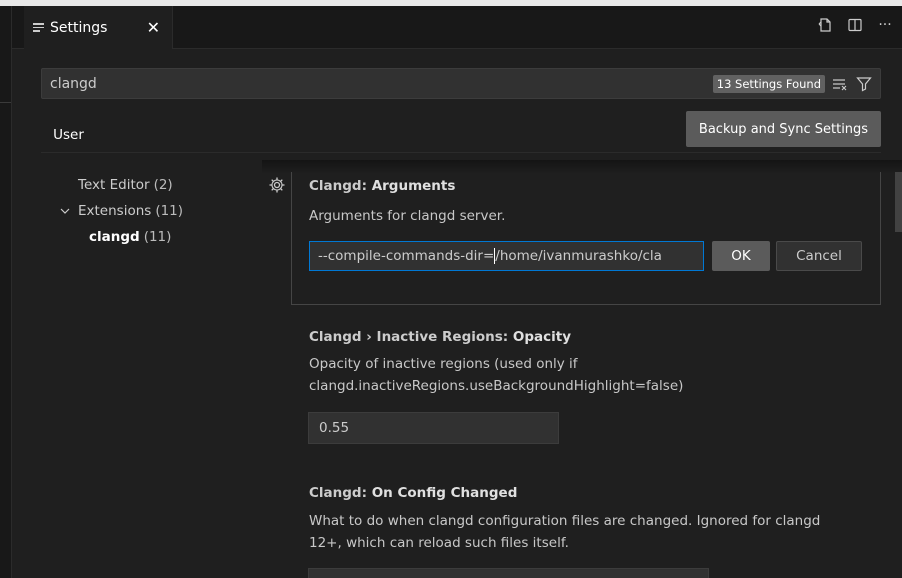 Image resolution: width=902 pixels, height=578 pixels. I want to click on edit-value-head: --compile-commands-dir=, so click(406, 256).